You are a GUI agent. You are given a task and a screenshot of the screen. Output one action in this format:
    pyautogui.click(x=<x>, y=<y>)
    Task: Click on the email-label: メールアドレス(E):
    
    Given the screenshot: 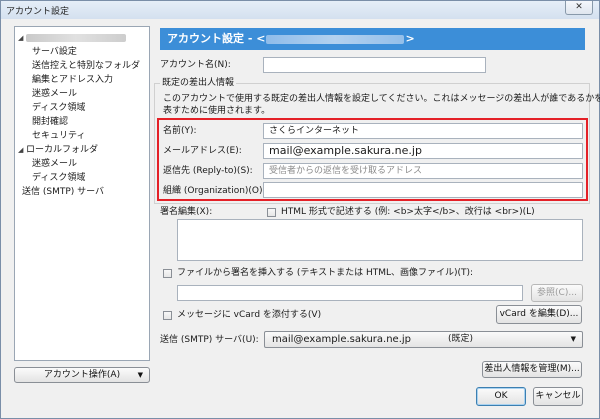 What is the action you would take?
    pyautogui.click(x=202, y=151)
    